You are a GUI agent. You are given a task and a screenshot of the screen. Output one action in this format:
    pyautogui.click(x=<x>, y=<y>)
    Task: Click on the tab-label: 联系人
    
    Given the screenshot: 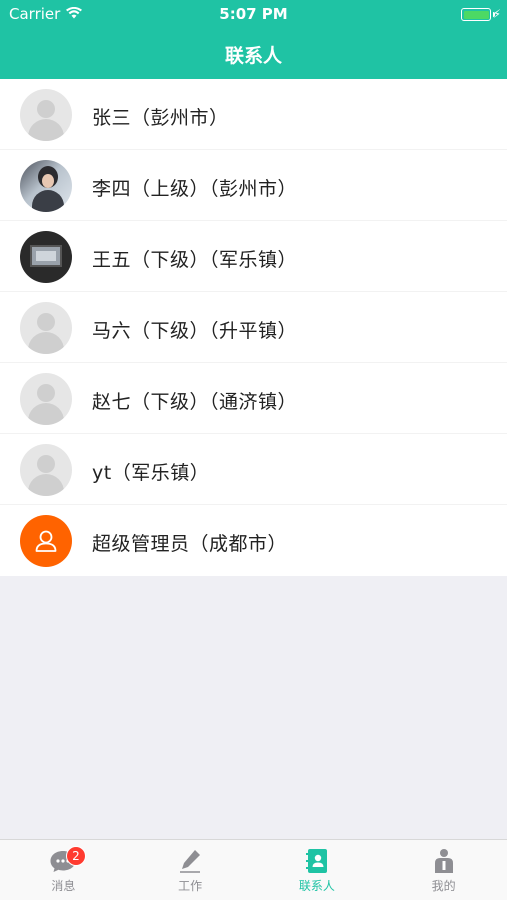 What is the action you would take?
    pyautogui.click(x=316, y=886)
    